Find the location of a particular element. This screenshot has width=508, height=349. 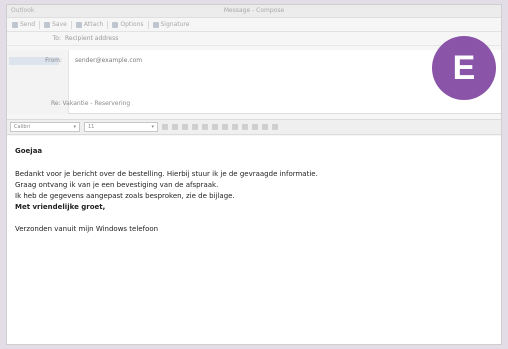

toolbar: Send Save Attach Options Signature is located at coordinates (254, 25).